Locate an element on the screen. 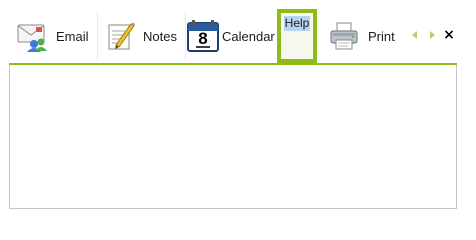 This screenshot has width=476, height=240. tab-separator is located at coordinates (185, 36).